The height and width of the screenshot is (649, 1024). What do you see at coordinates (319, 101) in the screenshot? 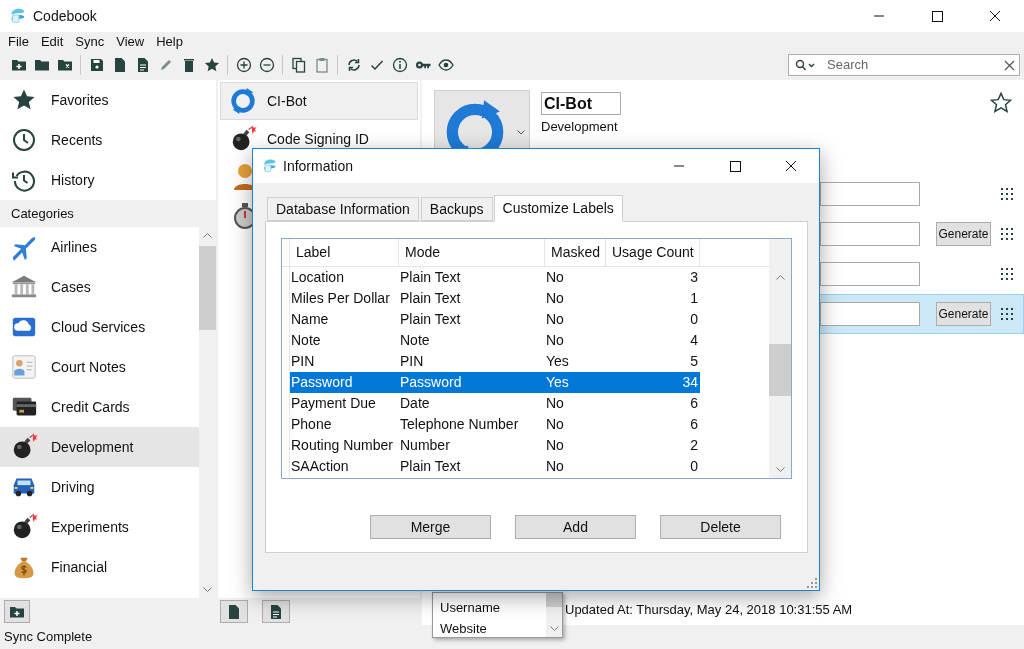
I see `entry-item: CI-Bot` at bounding box center [319, 101].